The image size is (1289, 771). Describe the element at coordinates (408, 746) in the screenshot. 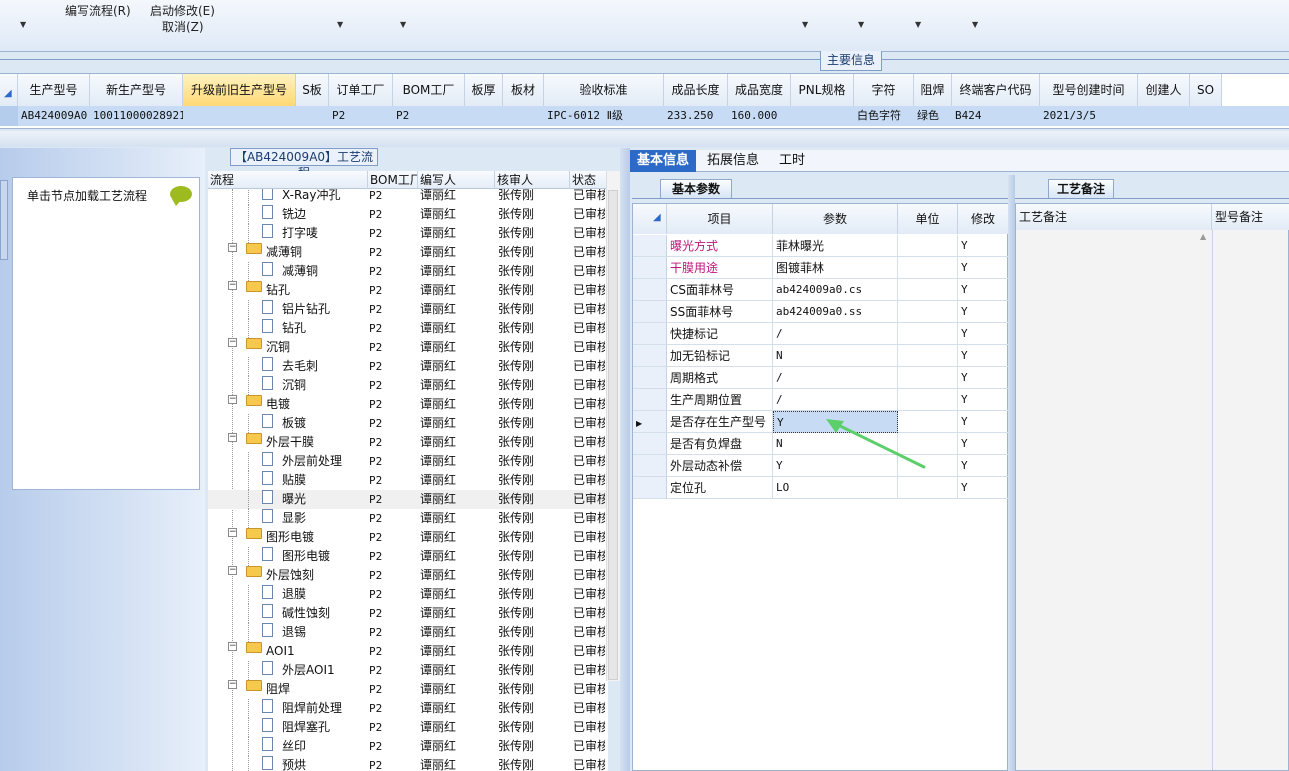

I see `tree-row: 丝印 P2 谭丽红 张传刚 已审核` at that location.